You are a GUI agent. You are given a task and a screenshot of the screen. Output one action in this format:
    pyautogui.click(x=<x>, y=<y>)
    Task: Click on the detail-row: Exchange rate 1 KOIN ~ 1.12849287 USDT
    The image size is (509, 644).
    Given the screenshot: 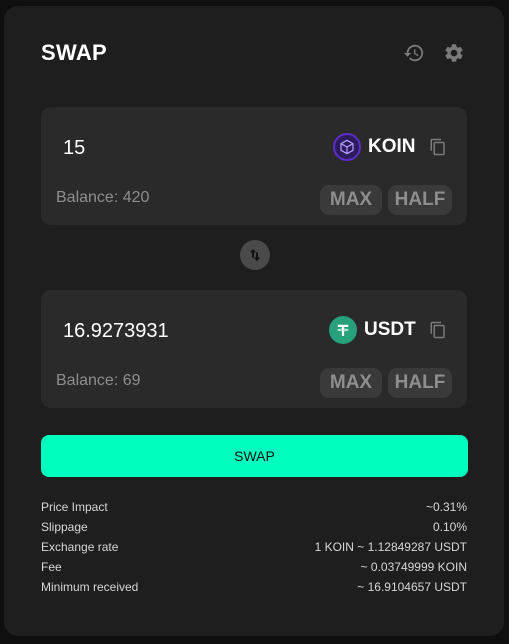 What is the action you would take?
    pyautogui.click(x=254, y=547)
    